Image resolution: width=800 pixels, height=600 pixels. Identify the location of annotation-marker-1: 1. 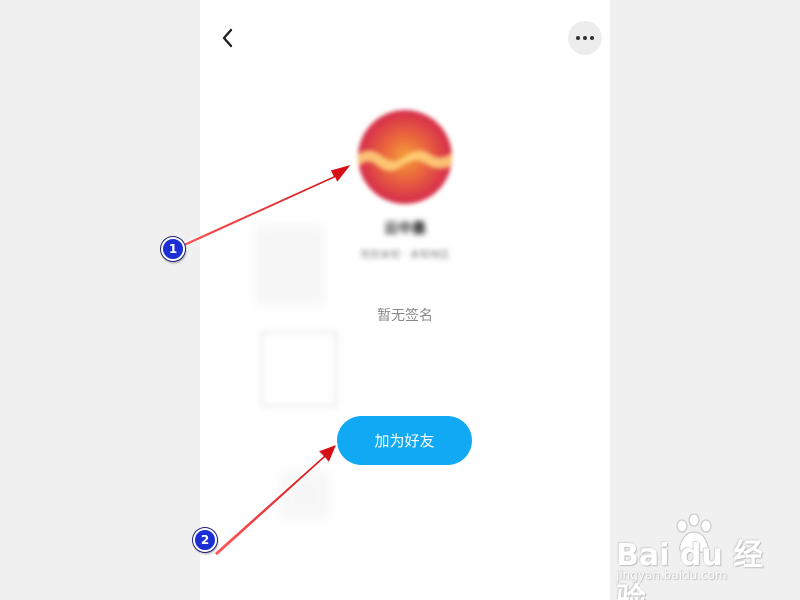
(173, 249).